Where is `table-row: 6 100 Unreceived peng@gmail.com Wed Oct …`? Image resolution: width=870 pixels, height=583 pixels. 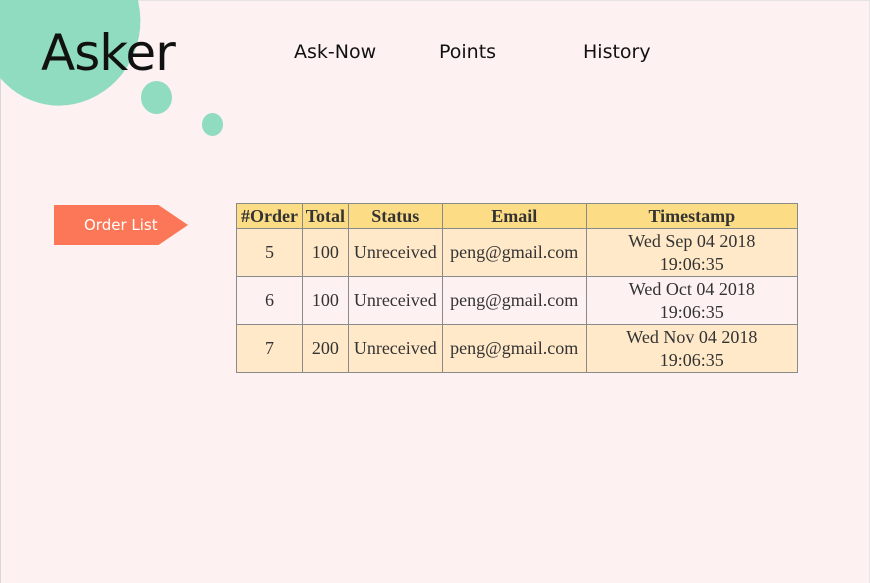
table-row: 6 100 Unreceived peng@gmail.com Wed Oct … is located at coordinates (517, 300).